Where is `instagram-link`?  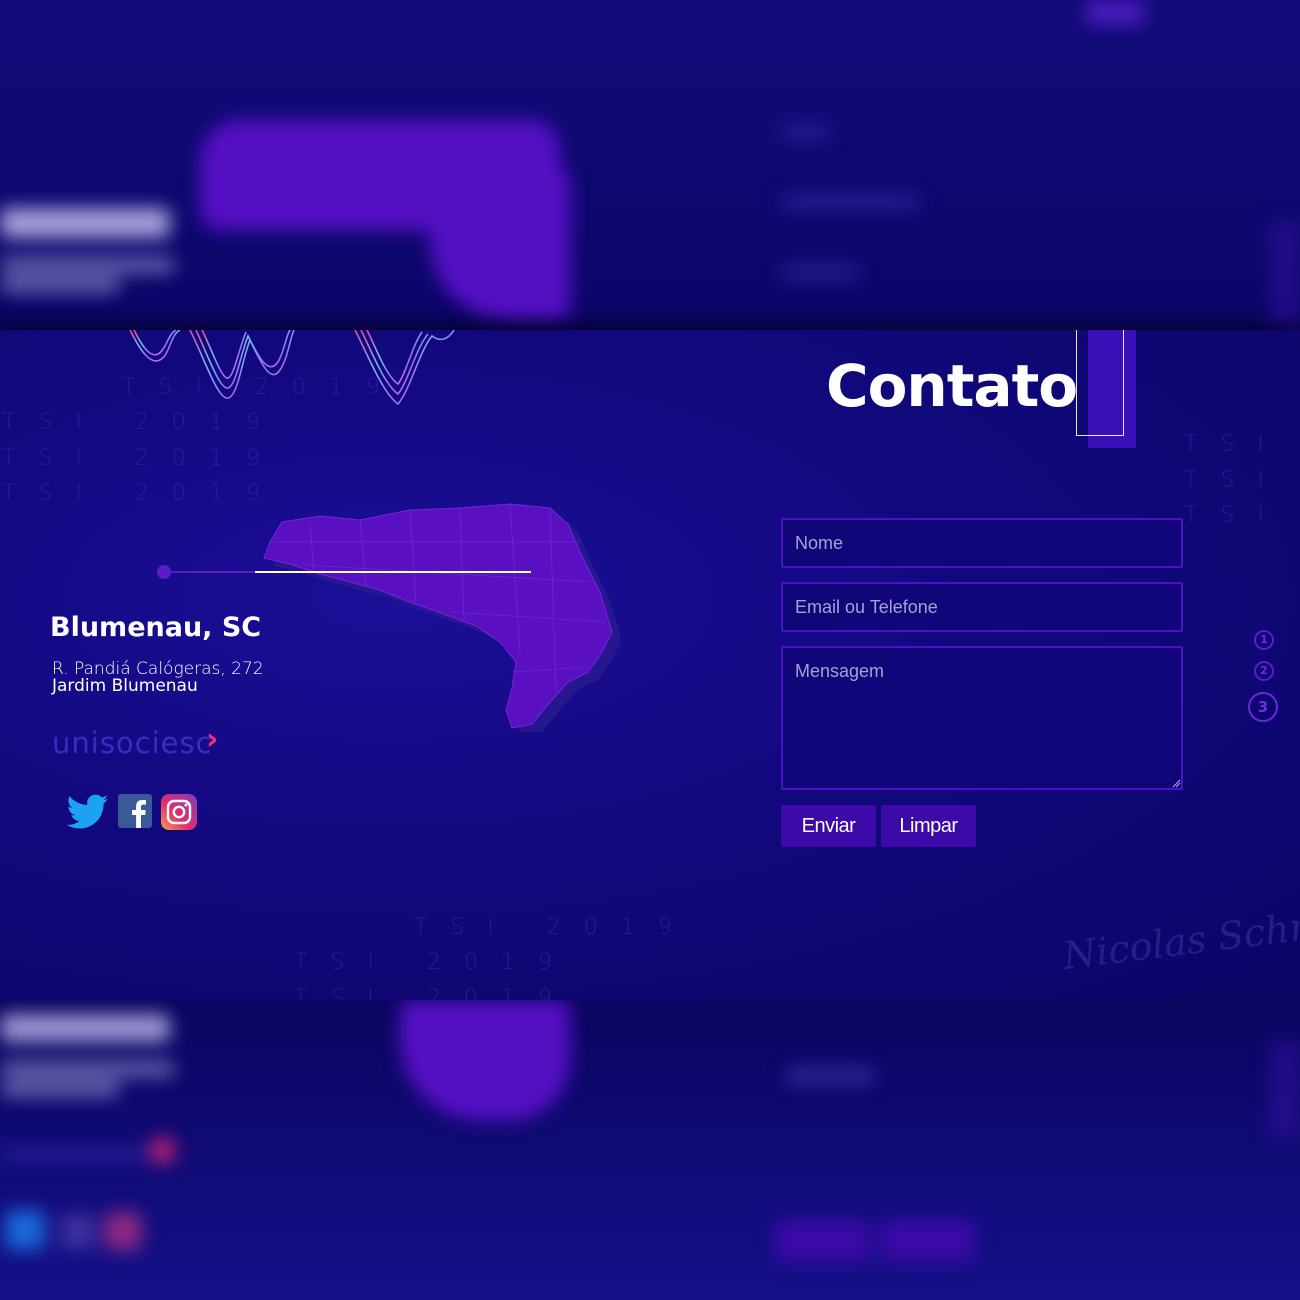
instagram-link is located at coordinates (179, 814).